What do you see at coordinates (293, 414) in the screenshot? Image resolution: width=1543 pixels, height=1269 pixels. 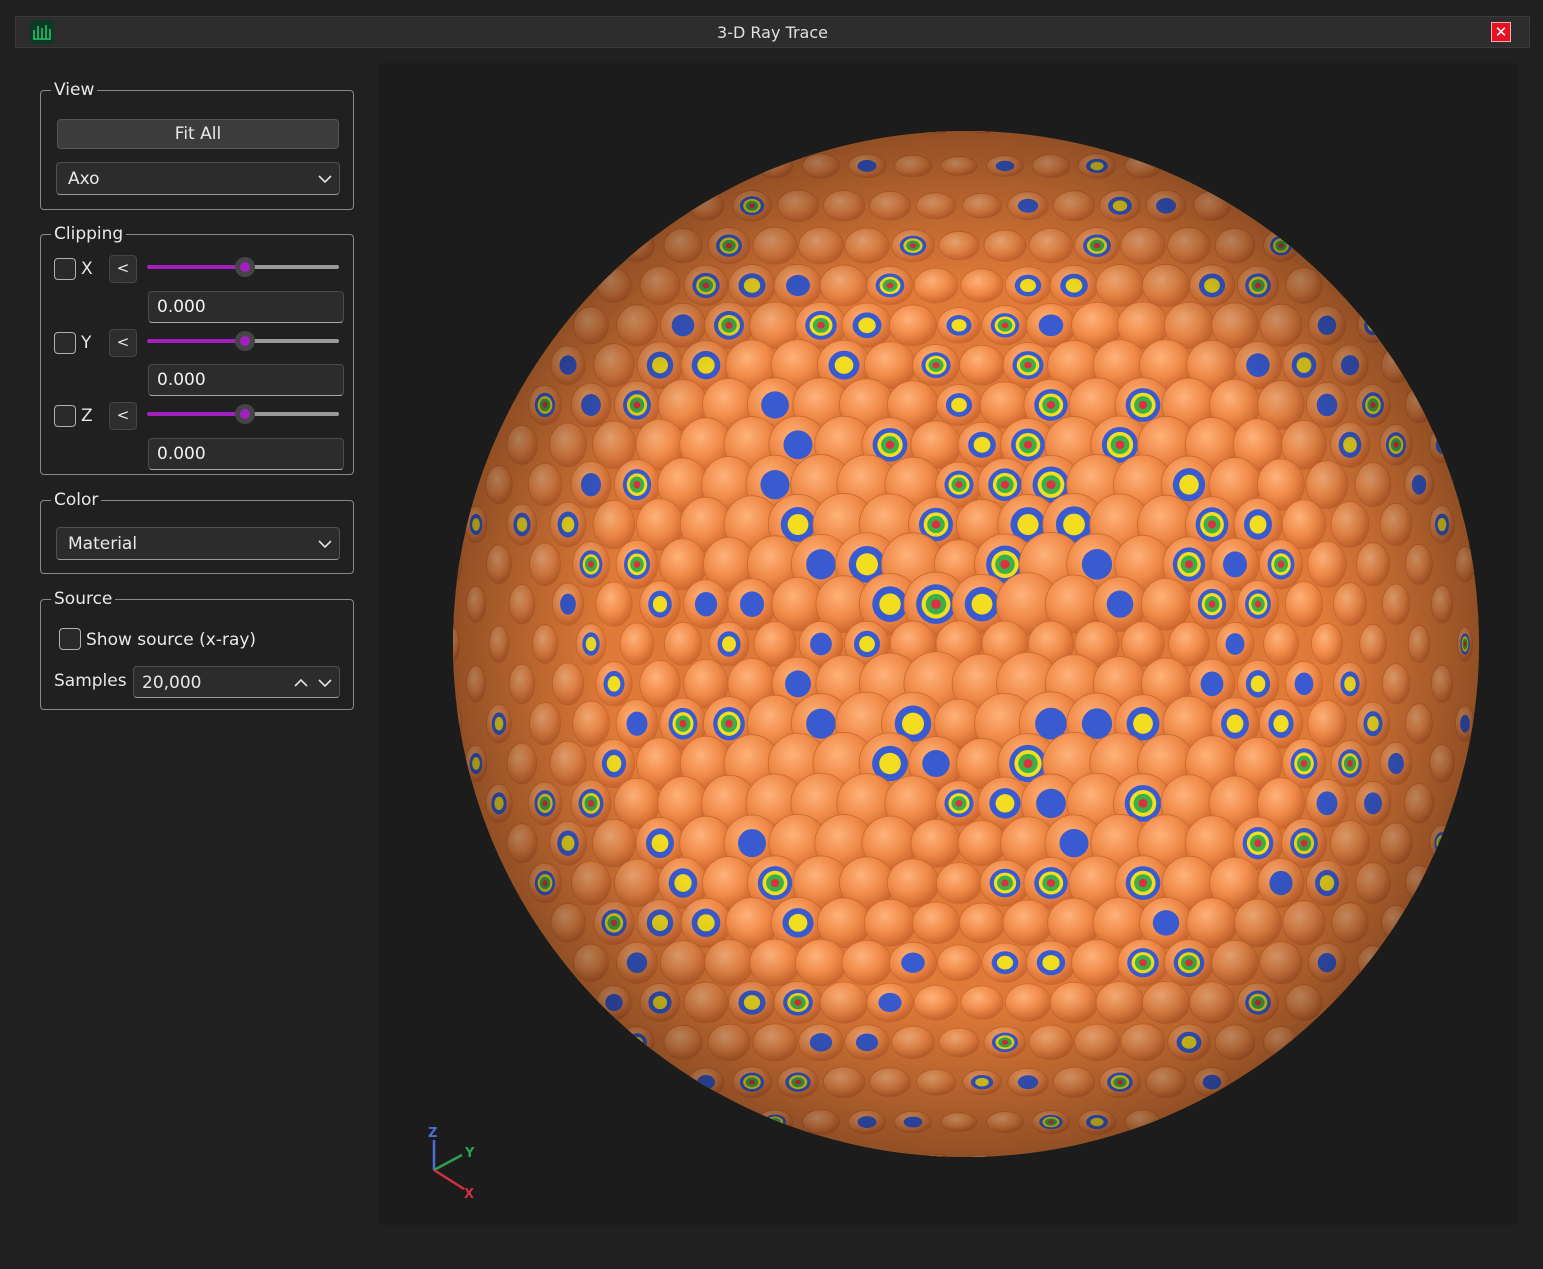 I see `clip-z-slider-track` at bounding box center [293, 414].